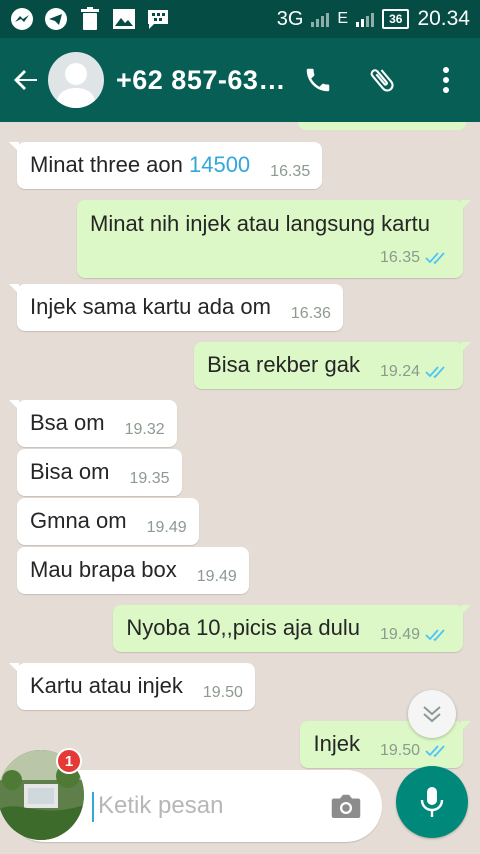  I want to click on messenger-icon, so click(22, 19).